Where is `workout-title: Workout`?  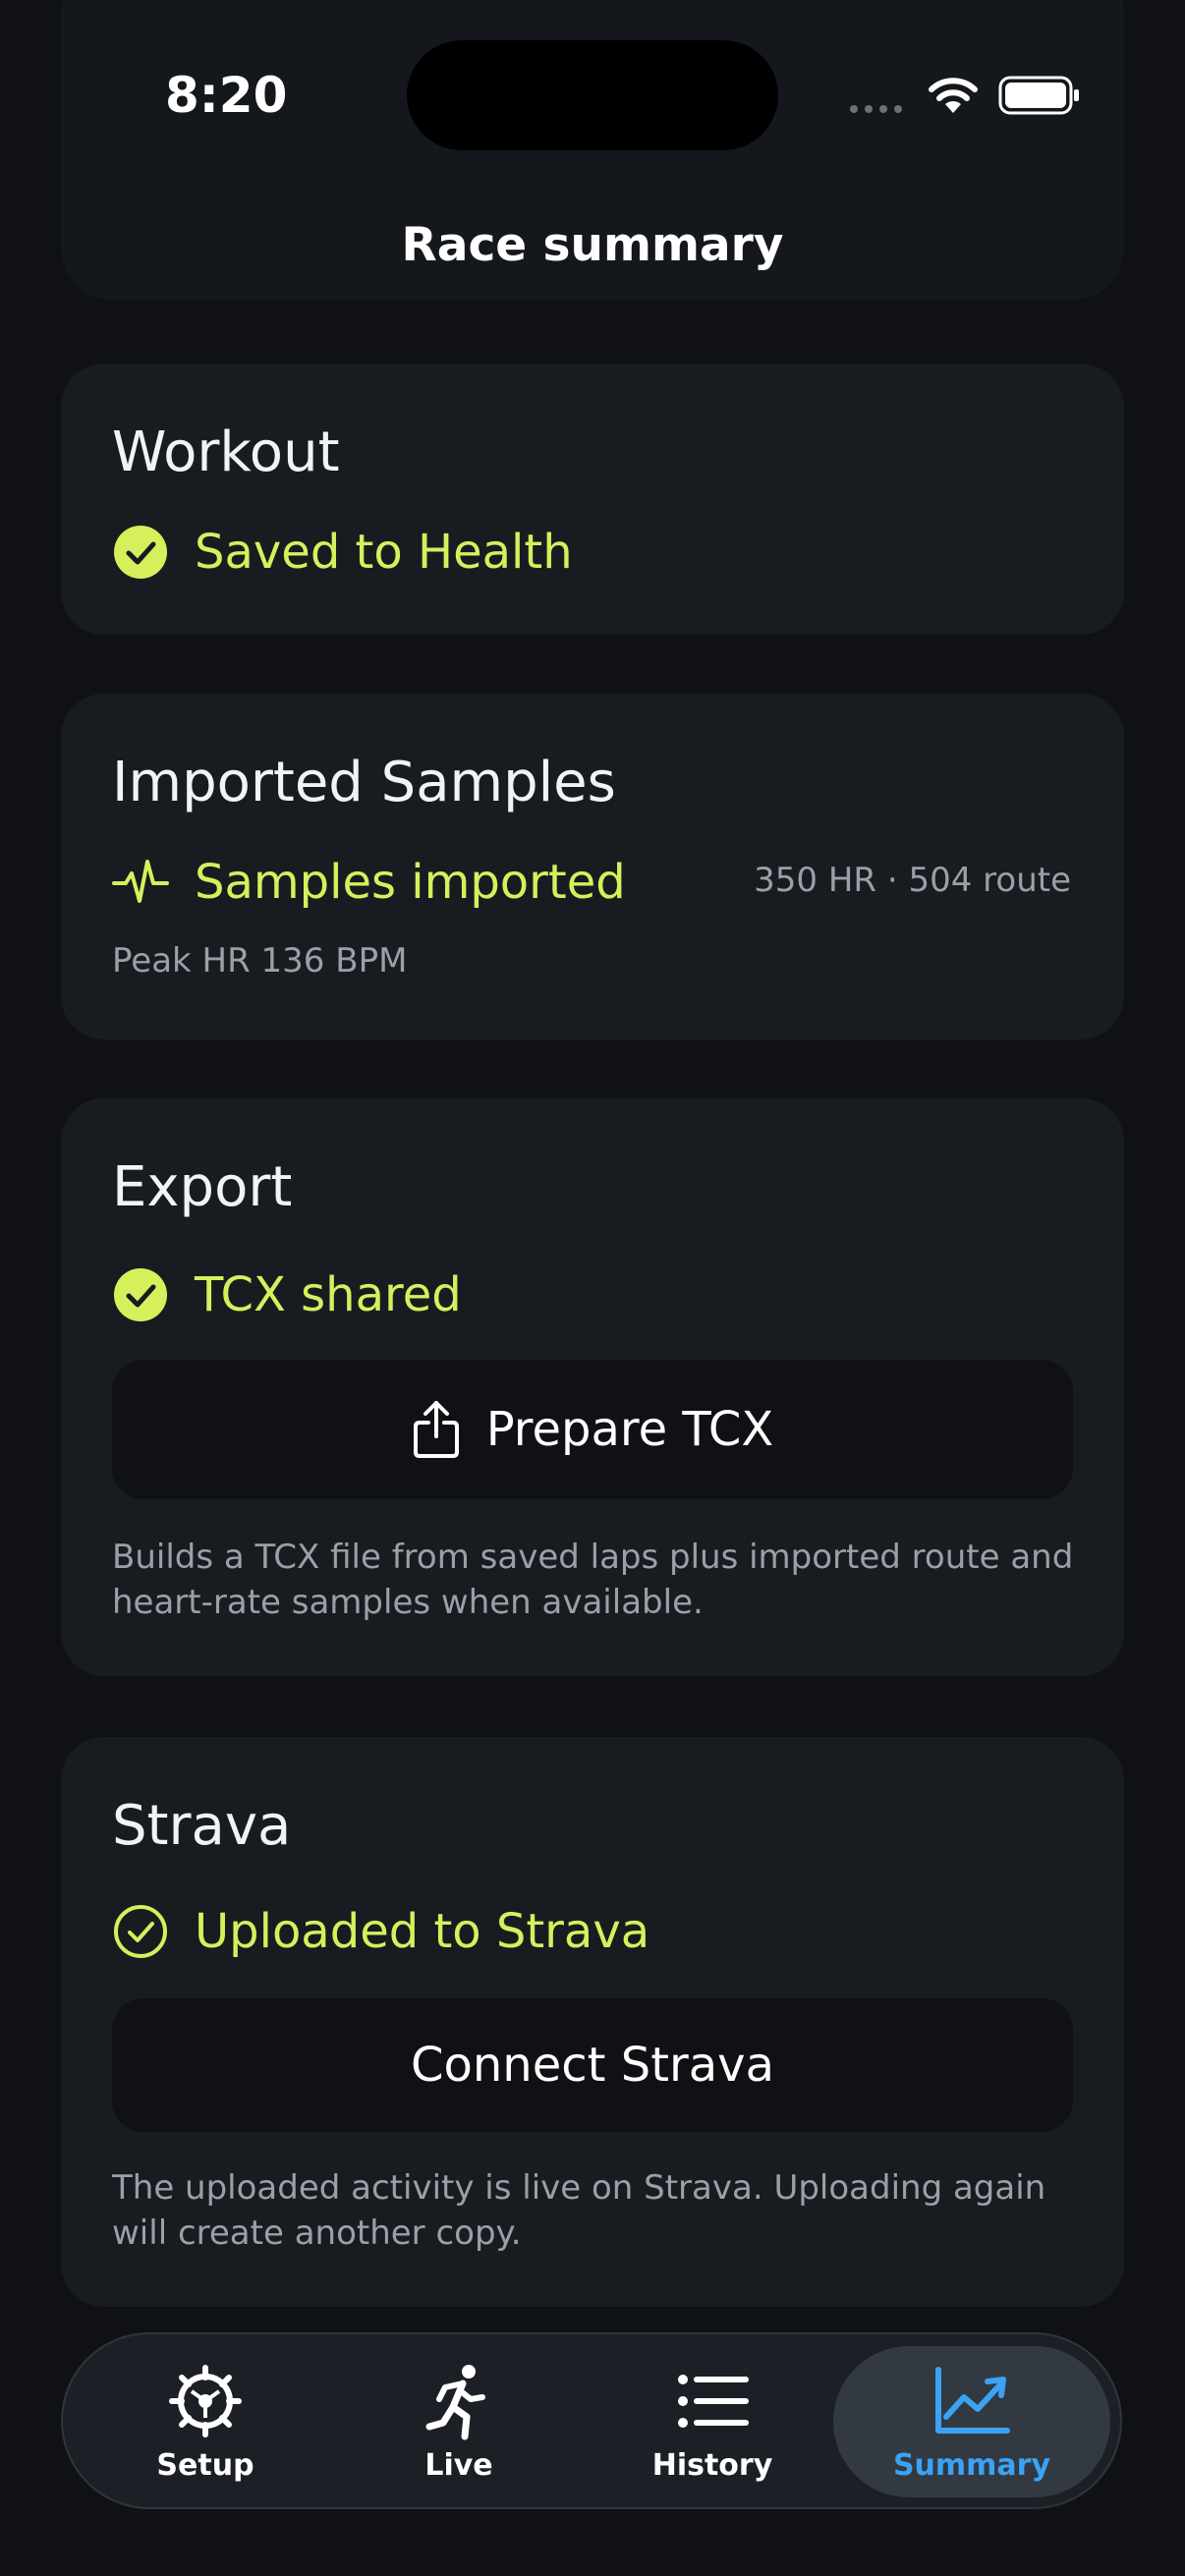
workout-title: Workout is located at coordinates (226, 452).